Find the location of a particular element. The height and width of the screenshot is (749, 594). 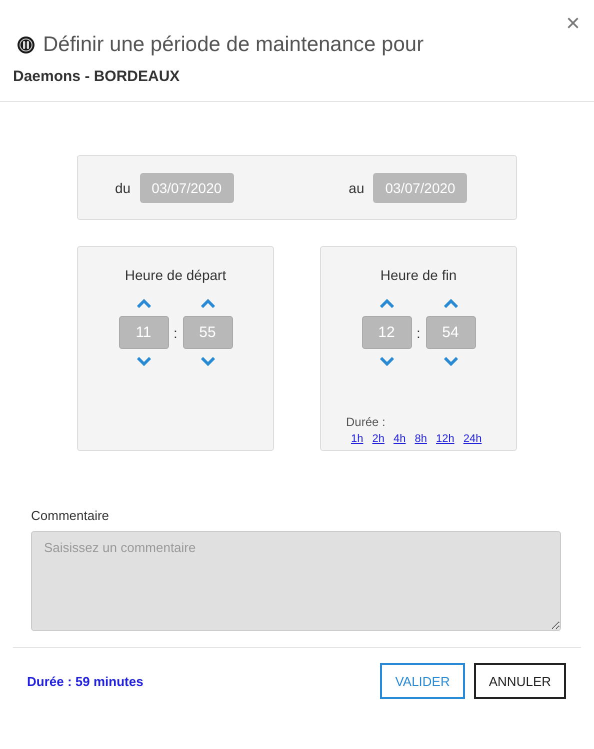

duration-link: 24h is located at coordinates (472, 439).